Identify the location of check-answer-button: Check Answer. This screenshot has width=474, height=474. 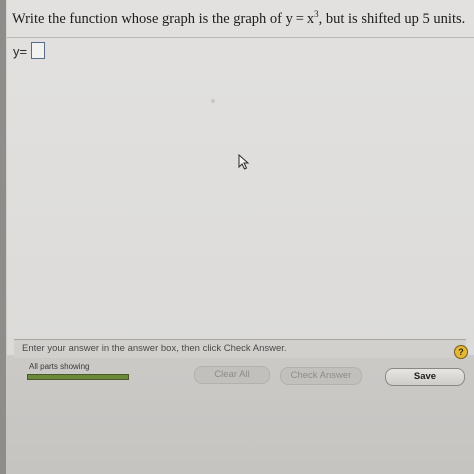
(321, 376).